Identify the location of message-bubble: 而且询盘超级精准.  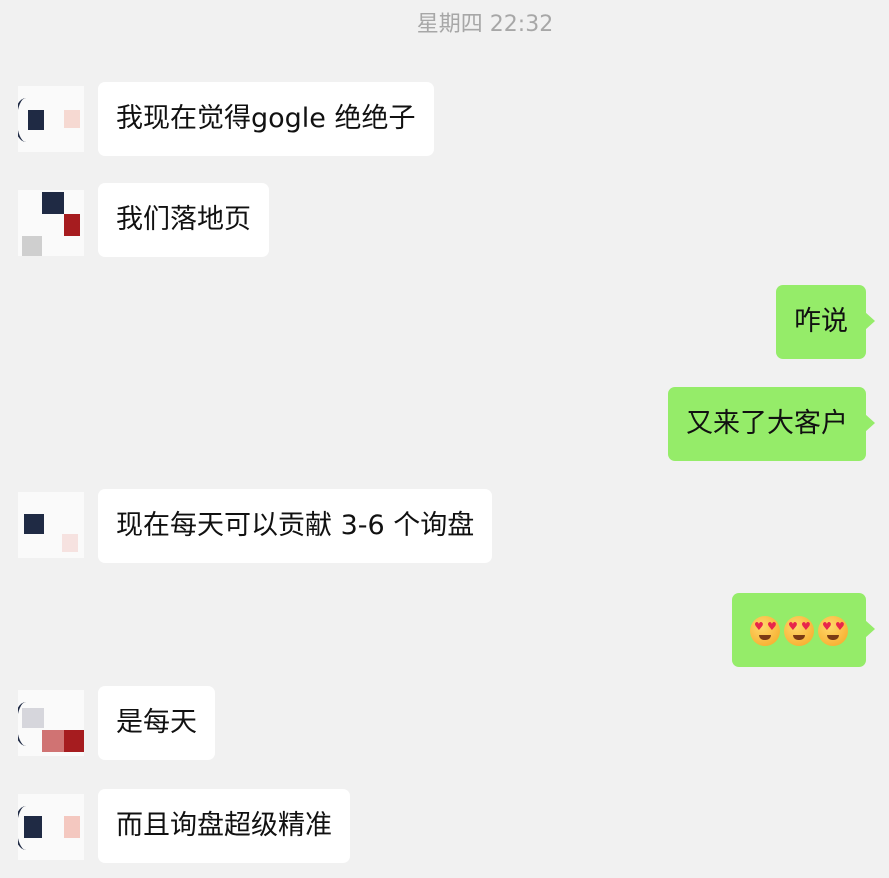
(224, 826).